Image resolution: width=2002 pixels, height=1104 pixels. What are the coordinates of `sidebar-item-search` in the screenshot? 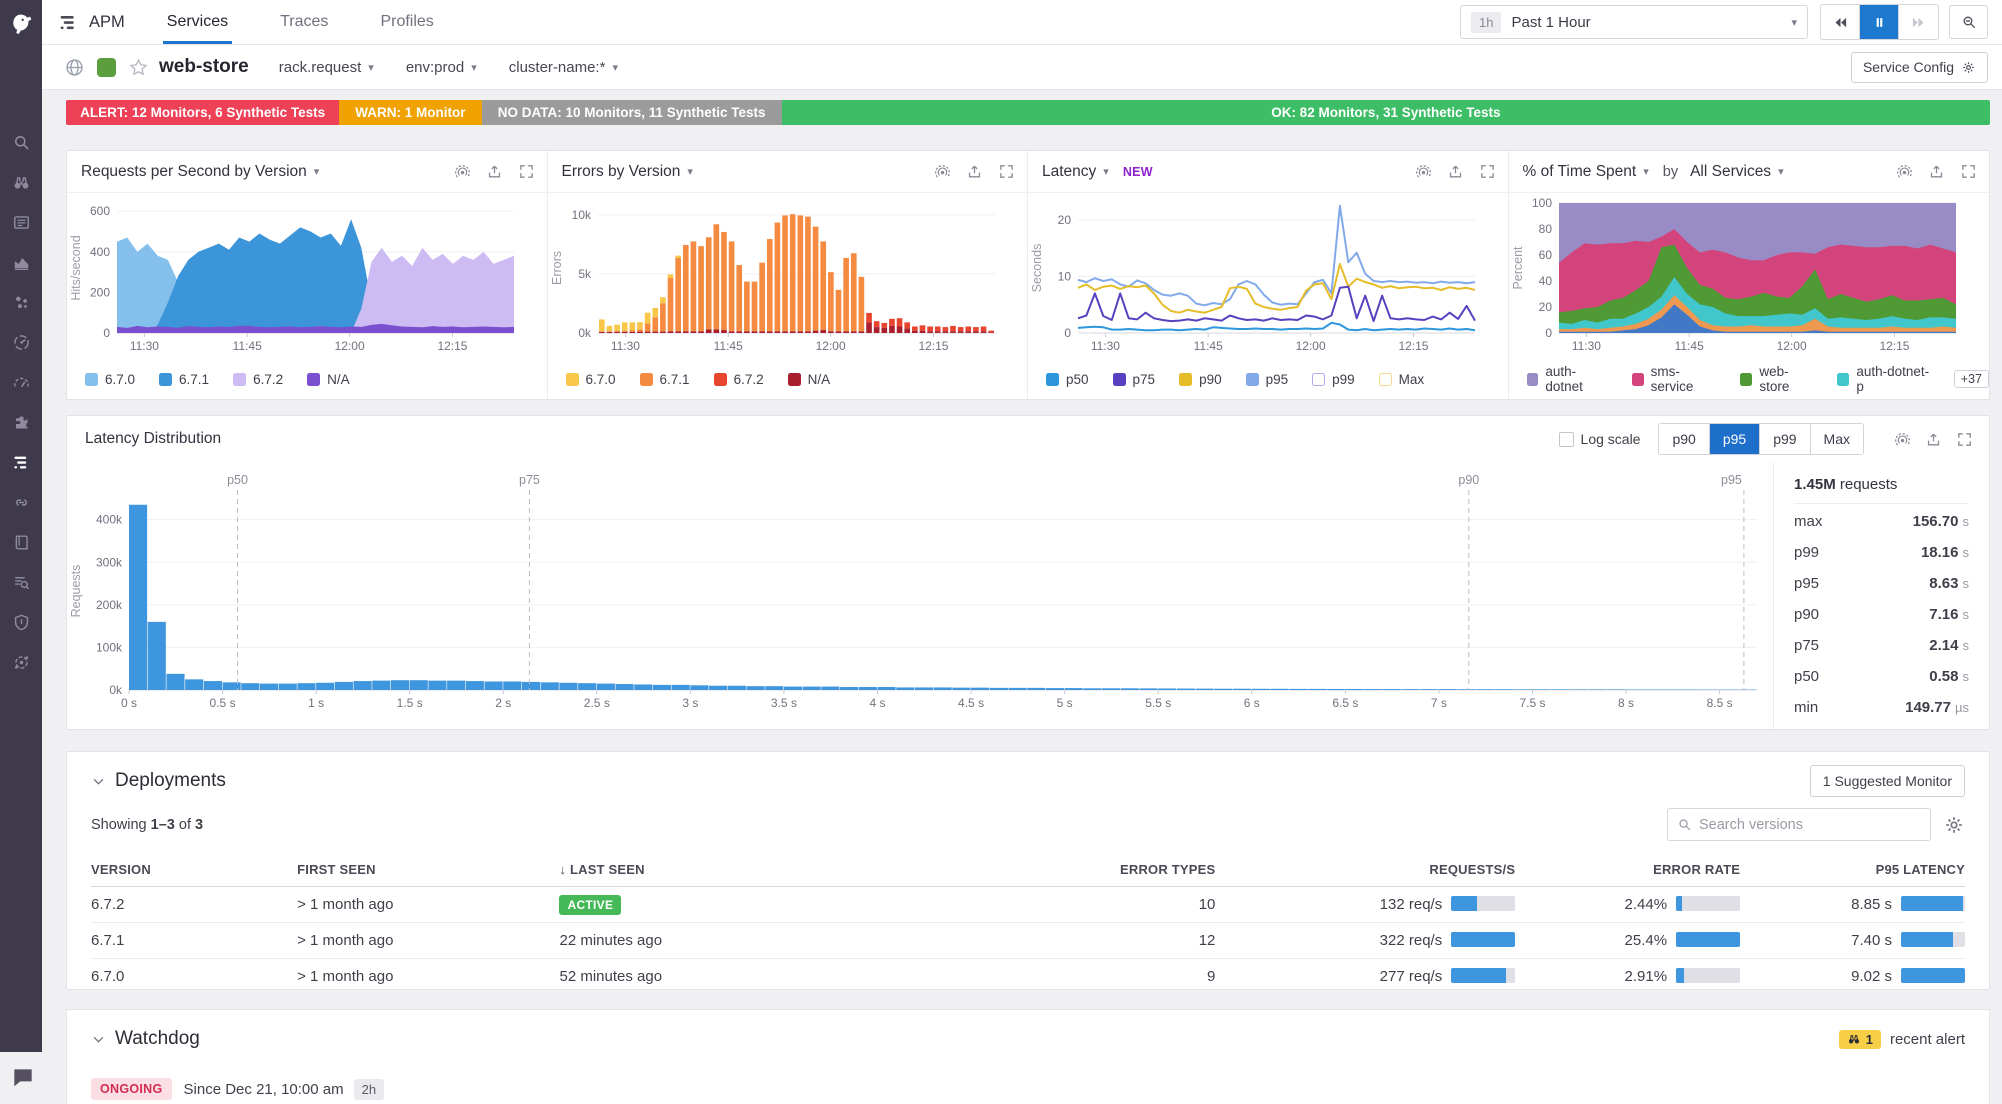 It's located at (21, 142).